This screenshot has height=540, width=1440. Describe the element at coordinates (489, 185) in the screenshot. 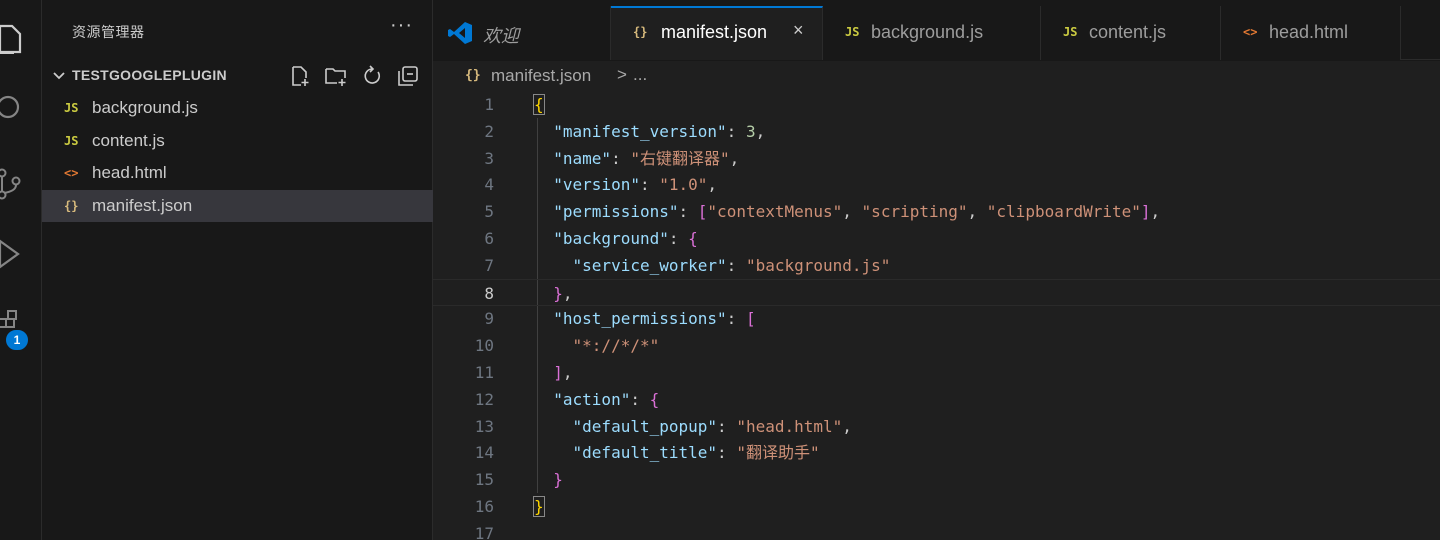

I see `line-number: 4` at that location.